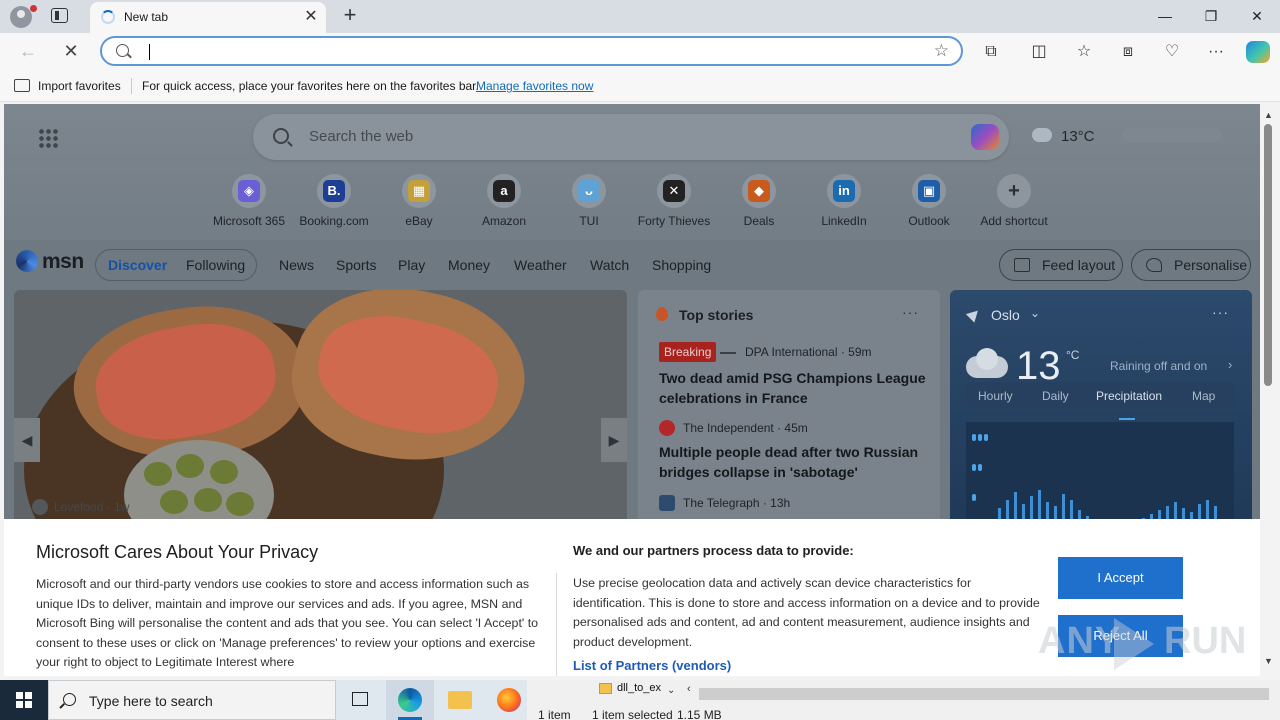 The image size is (1280, 720). Describe the element at coordinates (987, 364) in the screenshot. I see `rain-cloud-icon` at that location.